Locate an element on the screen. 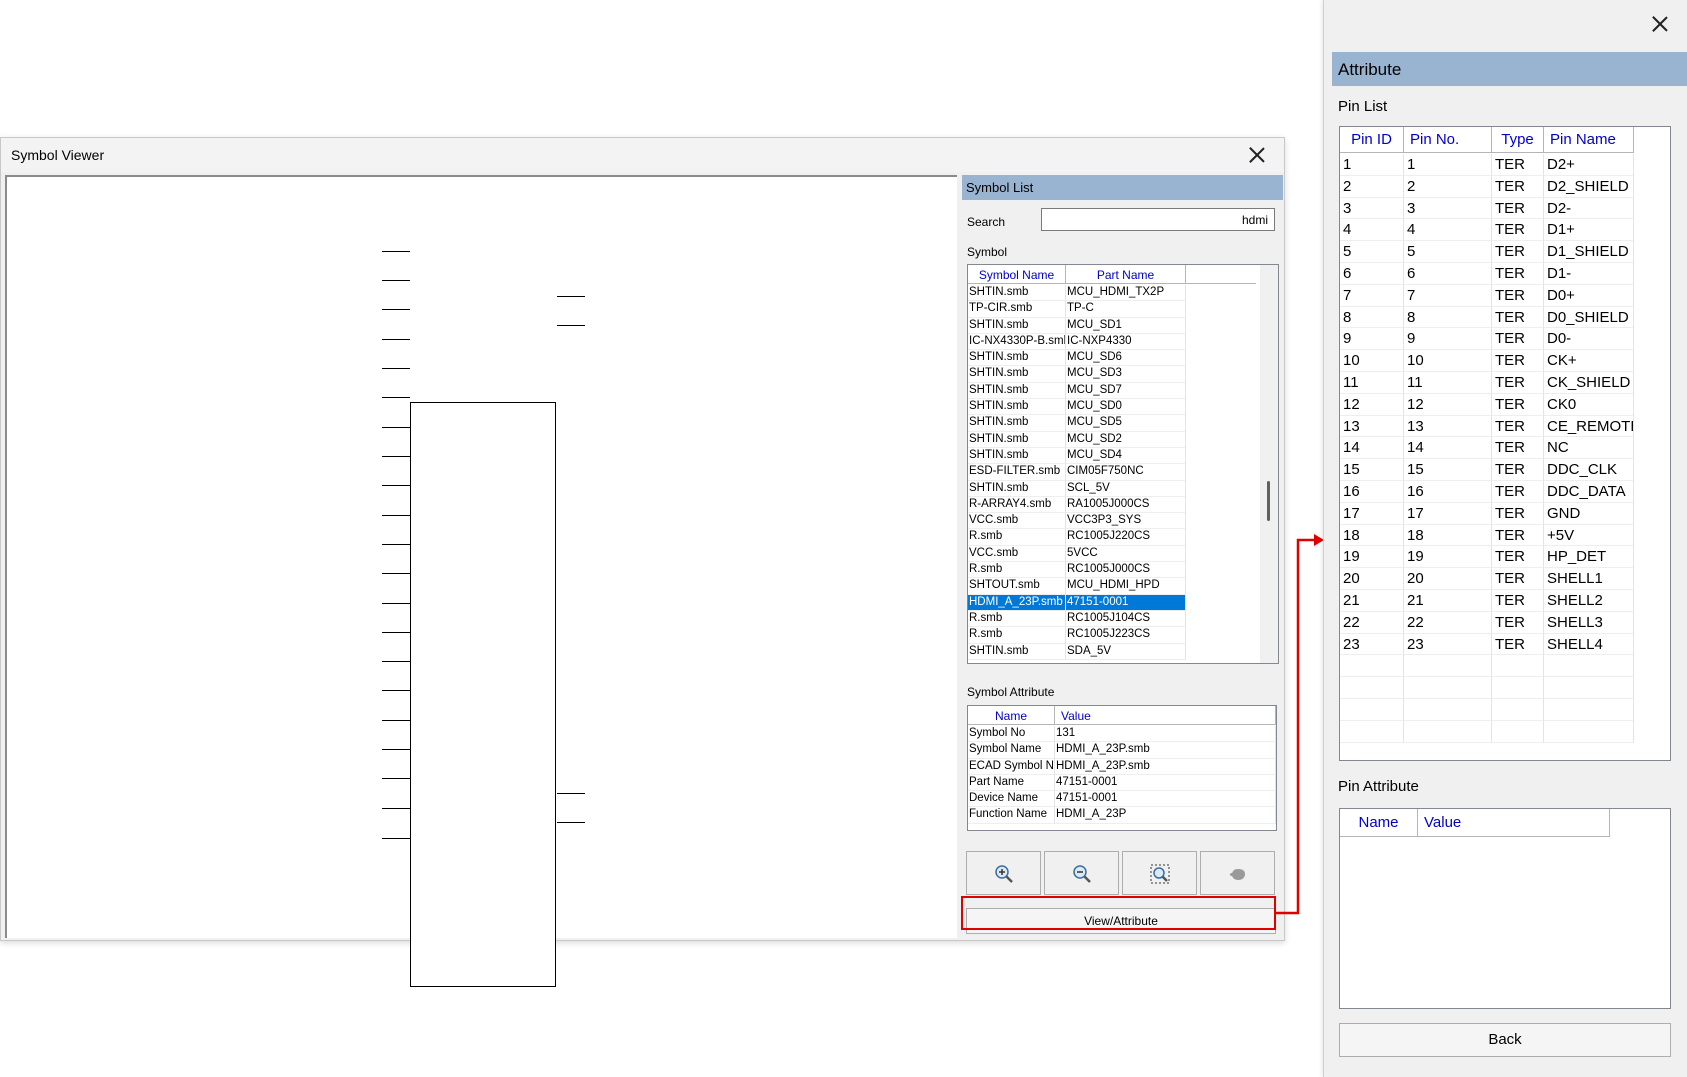  table-row: SHTIN.smb SCL_5V is located at coordinates (1077, 488).